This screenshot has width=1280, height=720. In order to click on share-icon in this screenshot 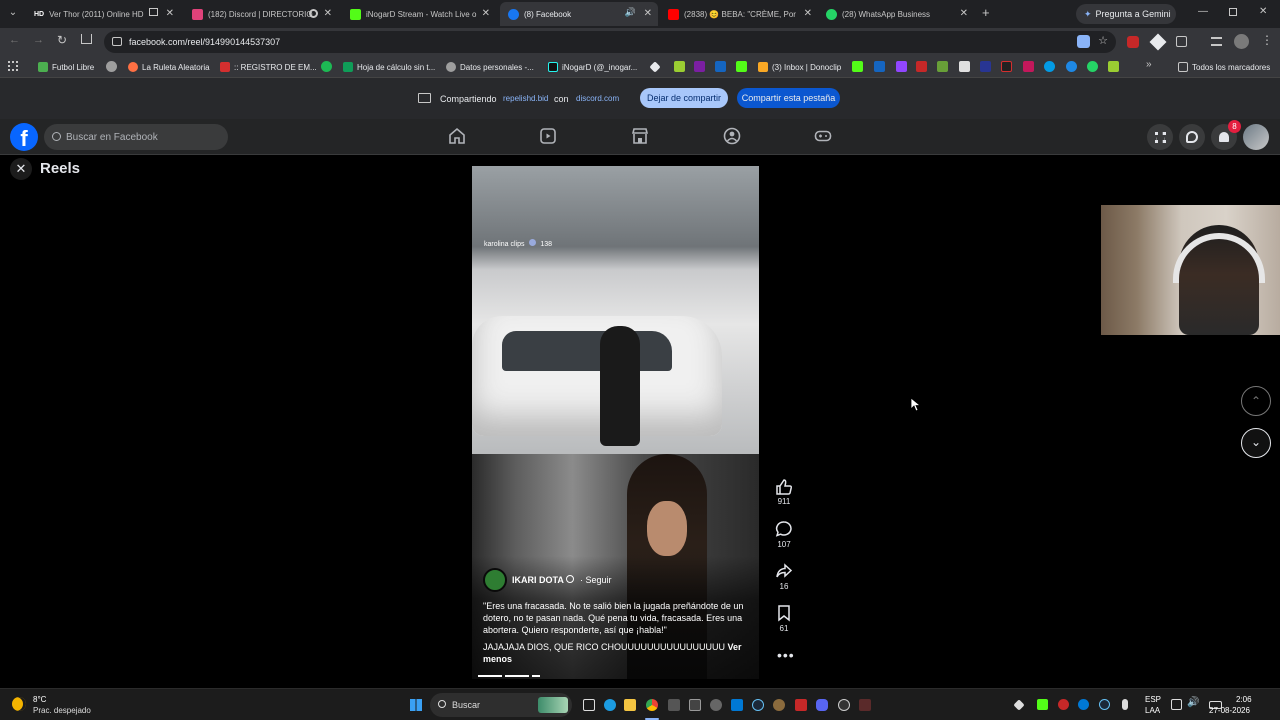, I will do `click(784, 571)`.